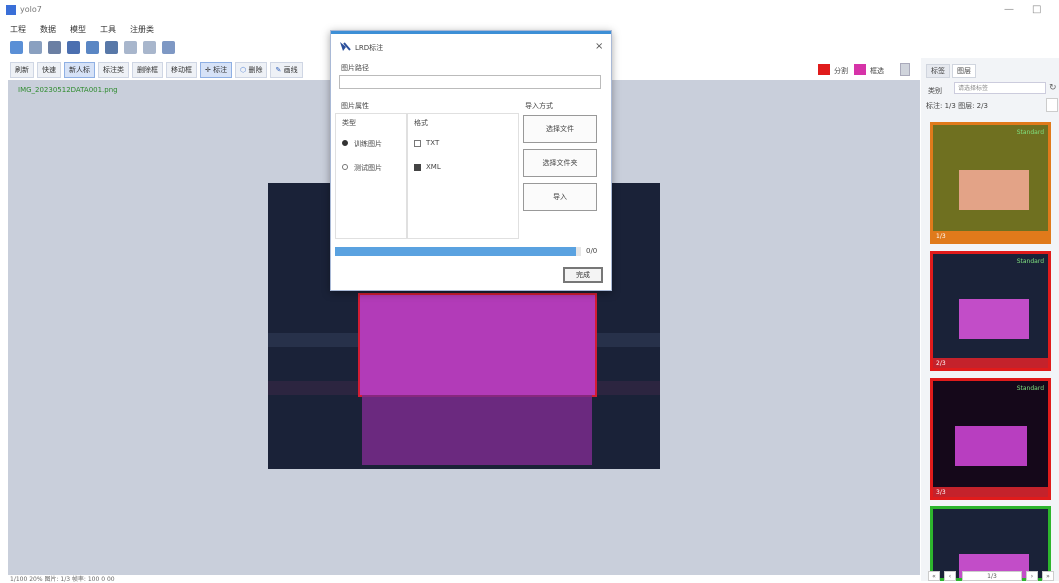 This screenshot has height=583, width=1059. I want to click on user-icon, so click(168, 47).